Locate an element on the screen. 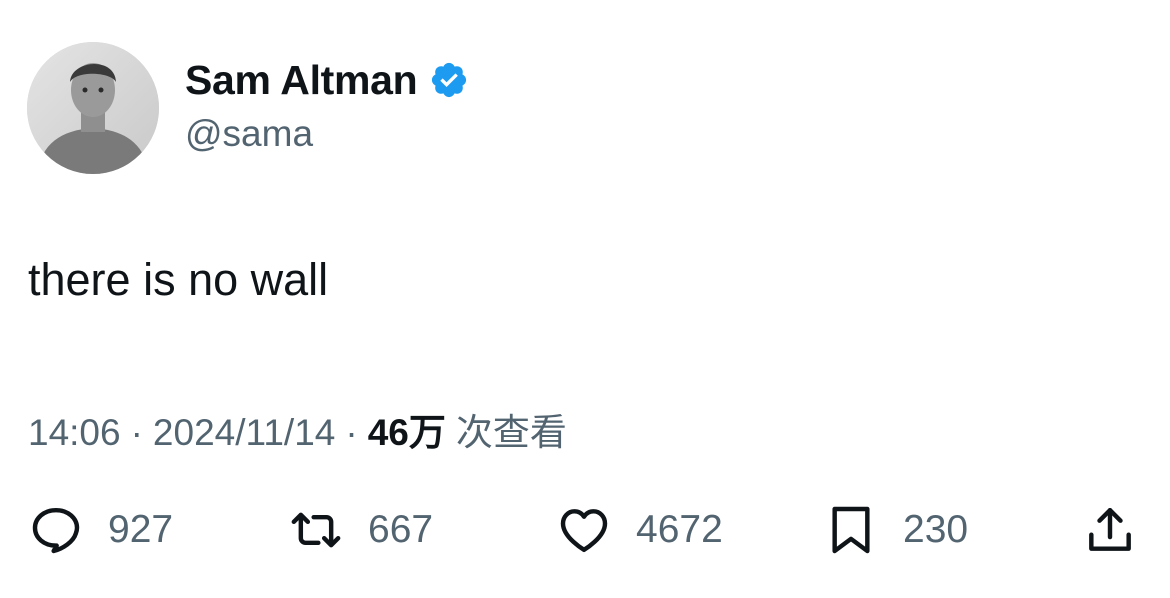 Image resolution: width=1170 pixels, height=598 pixels. share-button is located at coordinates (1110, 530).